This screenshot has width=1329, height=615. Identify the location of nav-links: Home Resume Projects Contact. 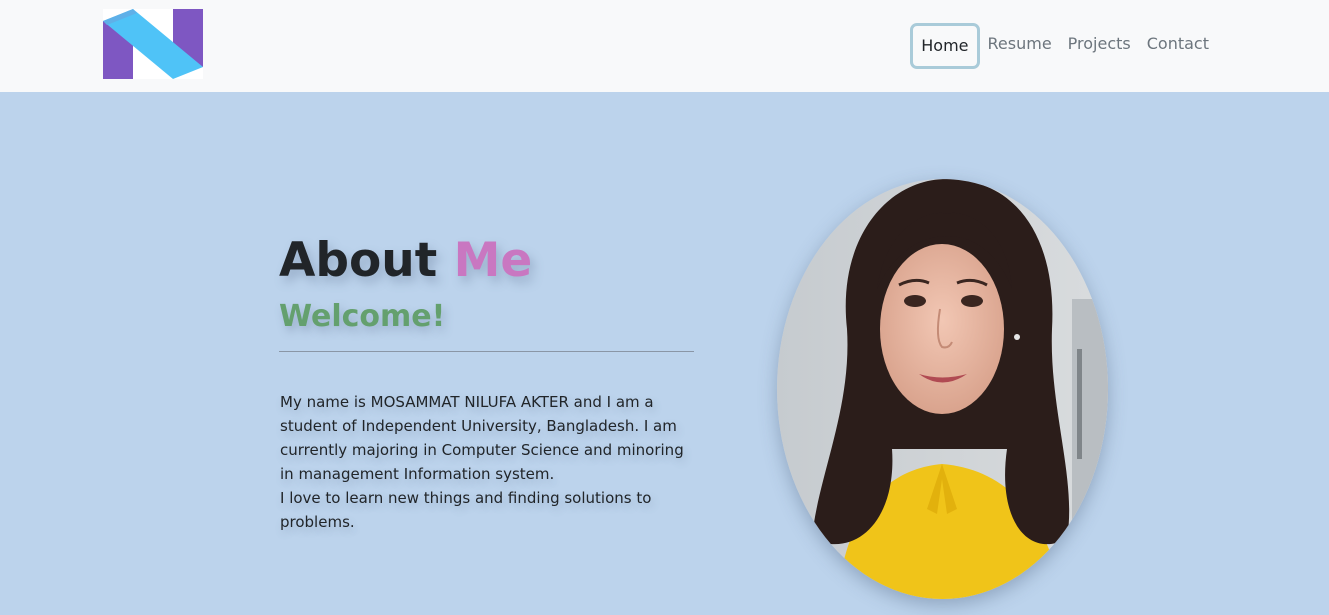
(1063, 45).